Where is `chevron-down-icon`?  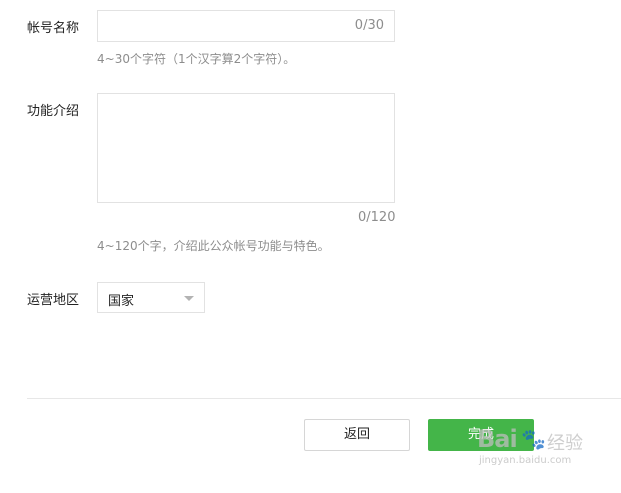
chevron-down-icon is located at coordinates (189, 298).